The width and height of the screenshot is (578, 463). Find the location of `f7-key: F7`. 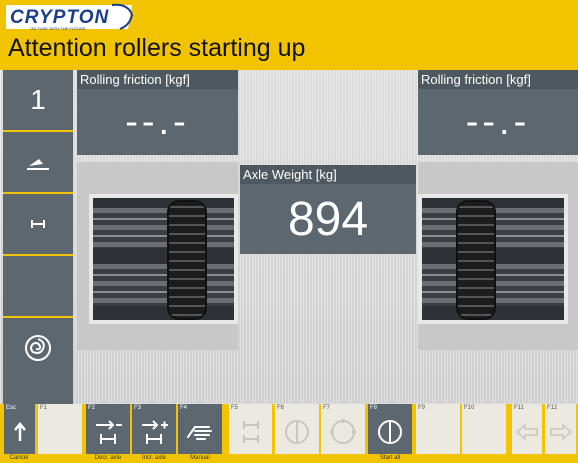

f7-key: F7 is located at coordinates (343, 429).